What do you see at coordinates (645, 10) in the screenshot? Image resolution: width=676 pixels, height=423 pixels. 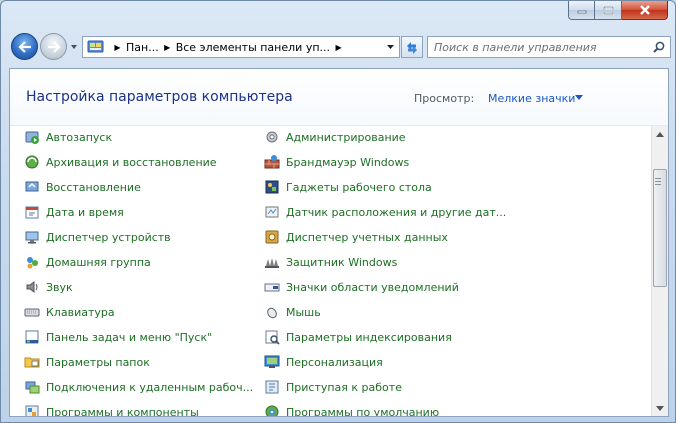 I see `close-button` at bounding box center [645, 10].